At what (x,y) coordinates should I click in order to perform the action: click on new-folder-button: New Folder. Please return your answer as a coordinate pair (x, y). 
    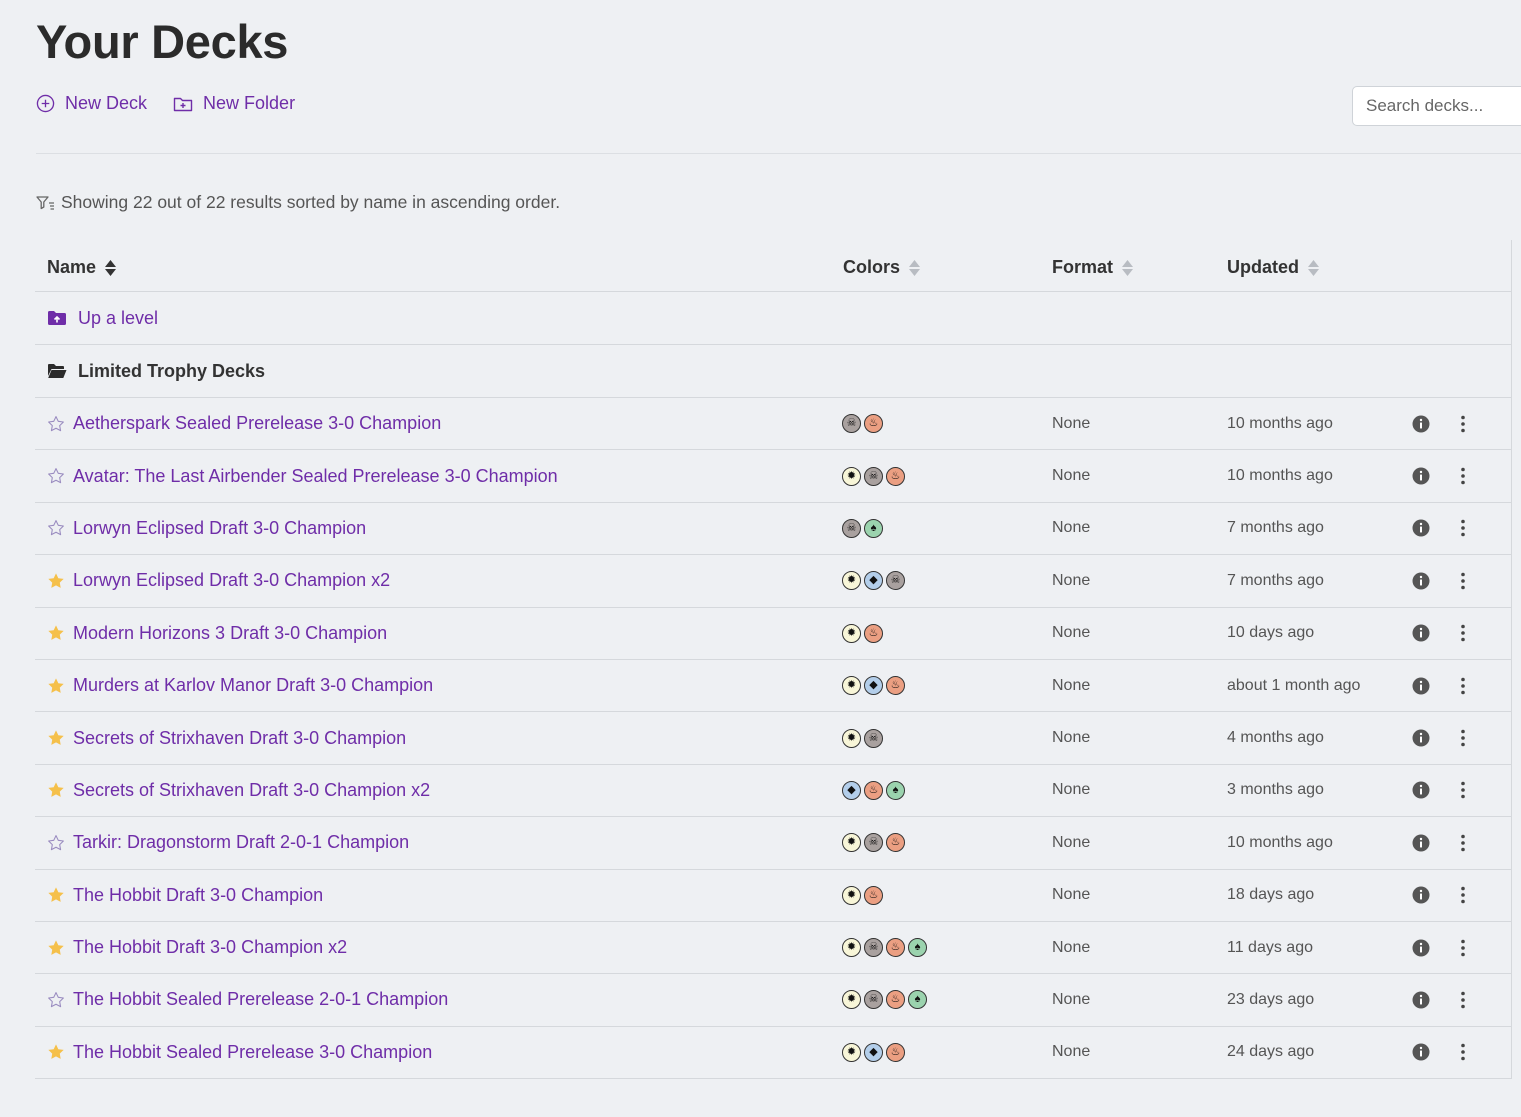
    Looking at the image, I should click on (234, 103).